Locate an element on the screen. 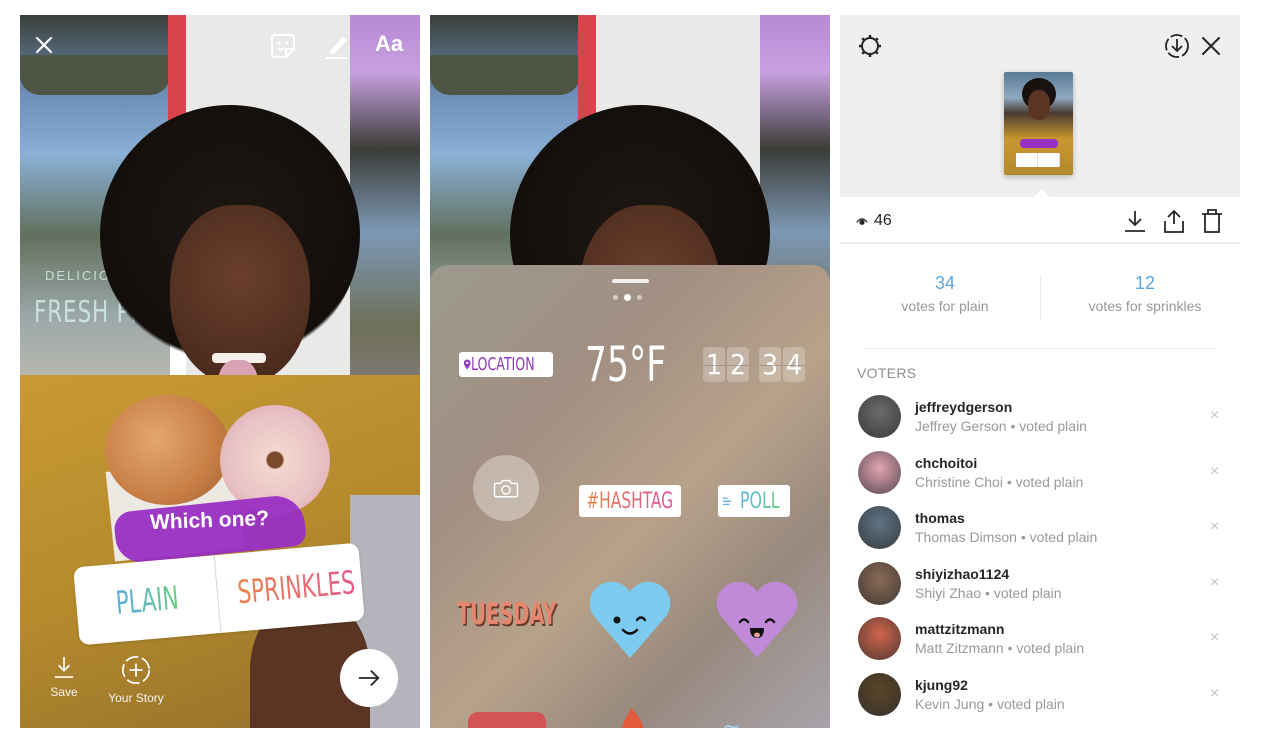 Image resolution: width=1266 pixels, height=750 pixels. script-sticker: ~ is located at coordinates (731, 721).